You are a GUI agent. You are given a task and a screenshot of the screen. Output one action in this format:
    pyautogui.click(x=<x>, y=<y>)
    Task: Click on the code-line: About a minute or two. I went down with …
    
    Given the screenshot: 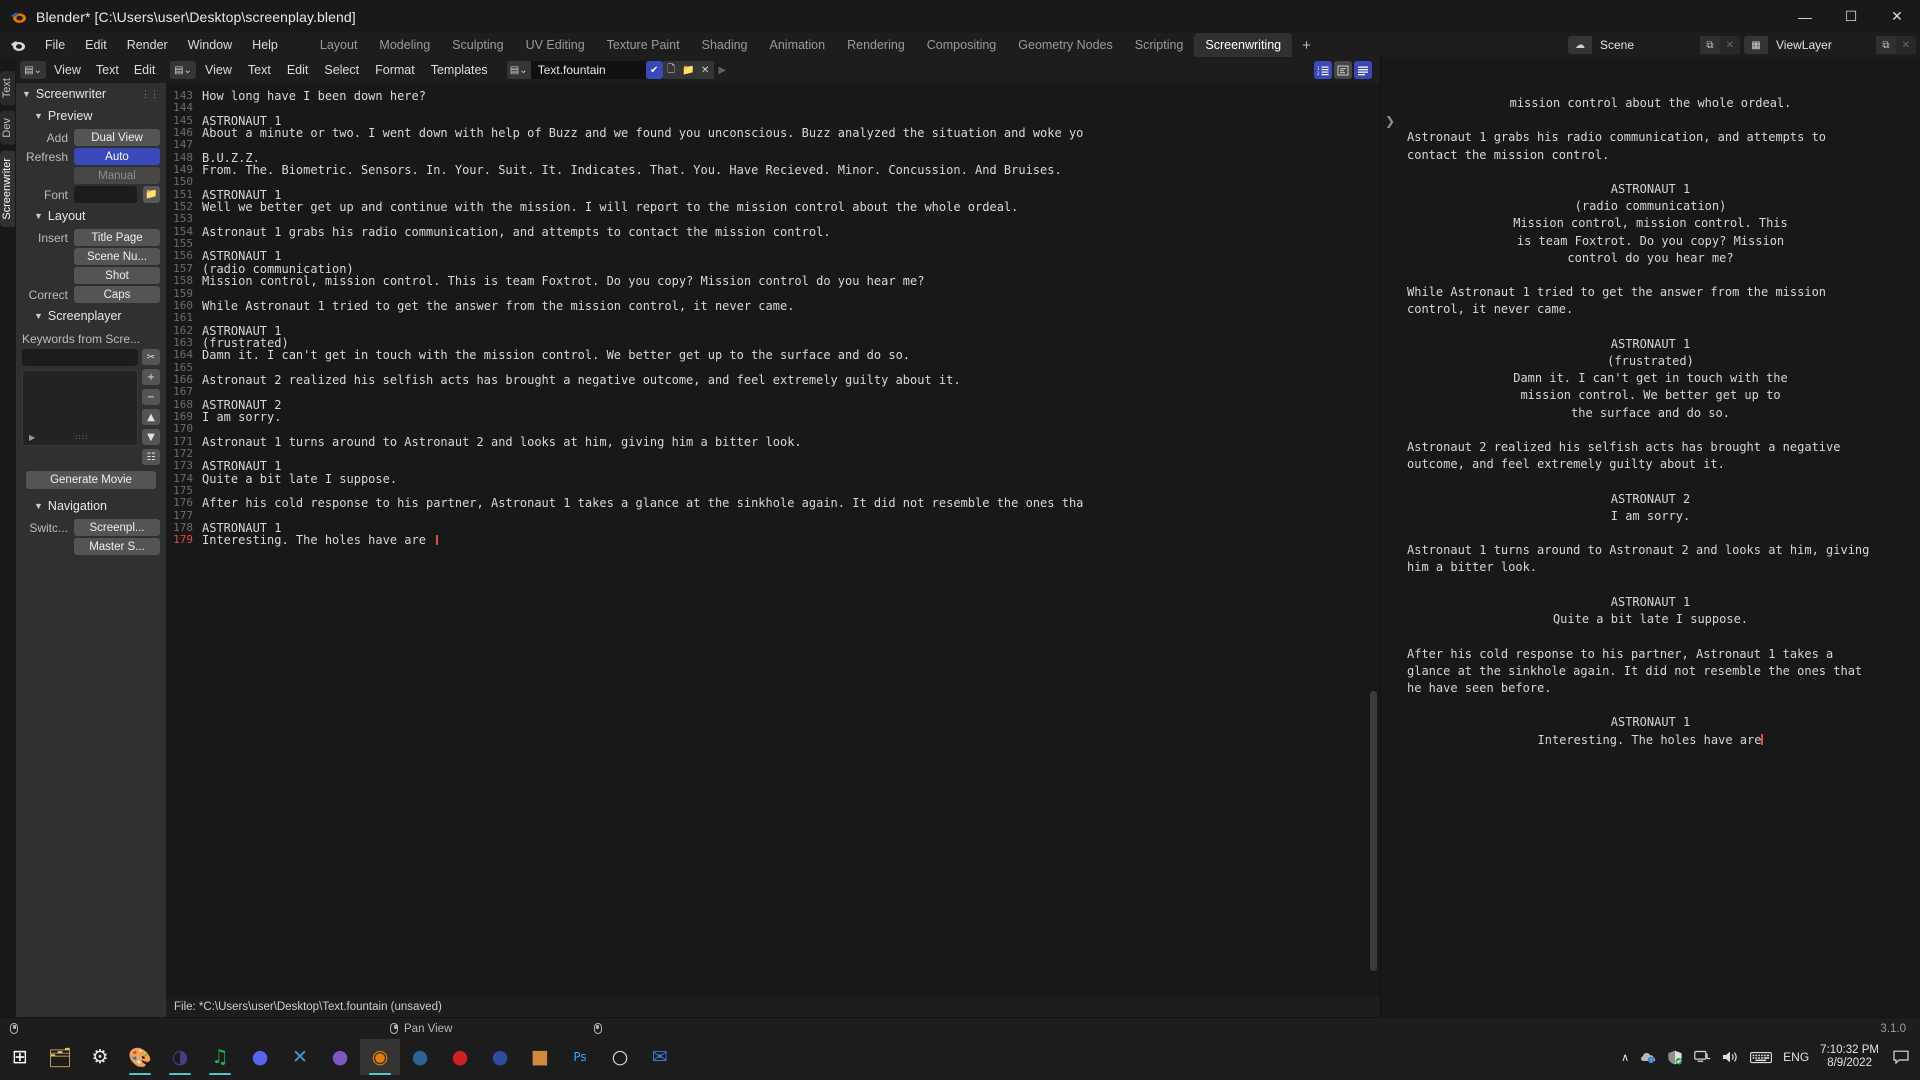 What is the action you would take?
    pyautogui.click(x=791, y=133)
    